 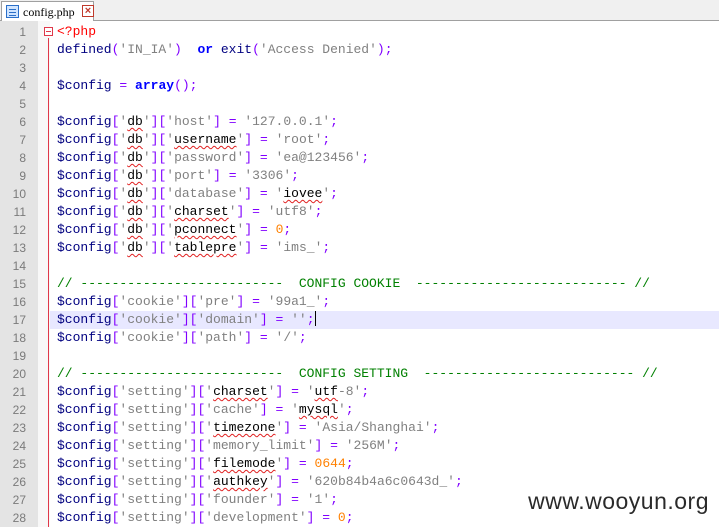 What do you see at coordinates (19, 284) in the screenshot?
I see `line-number: 15` at bounding box center [19, 284].